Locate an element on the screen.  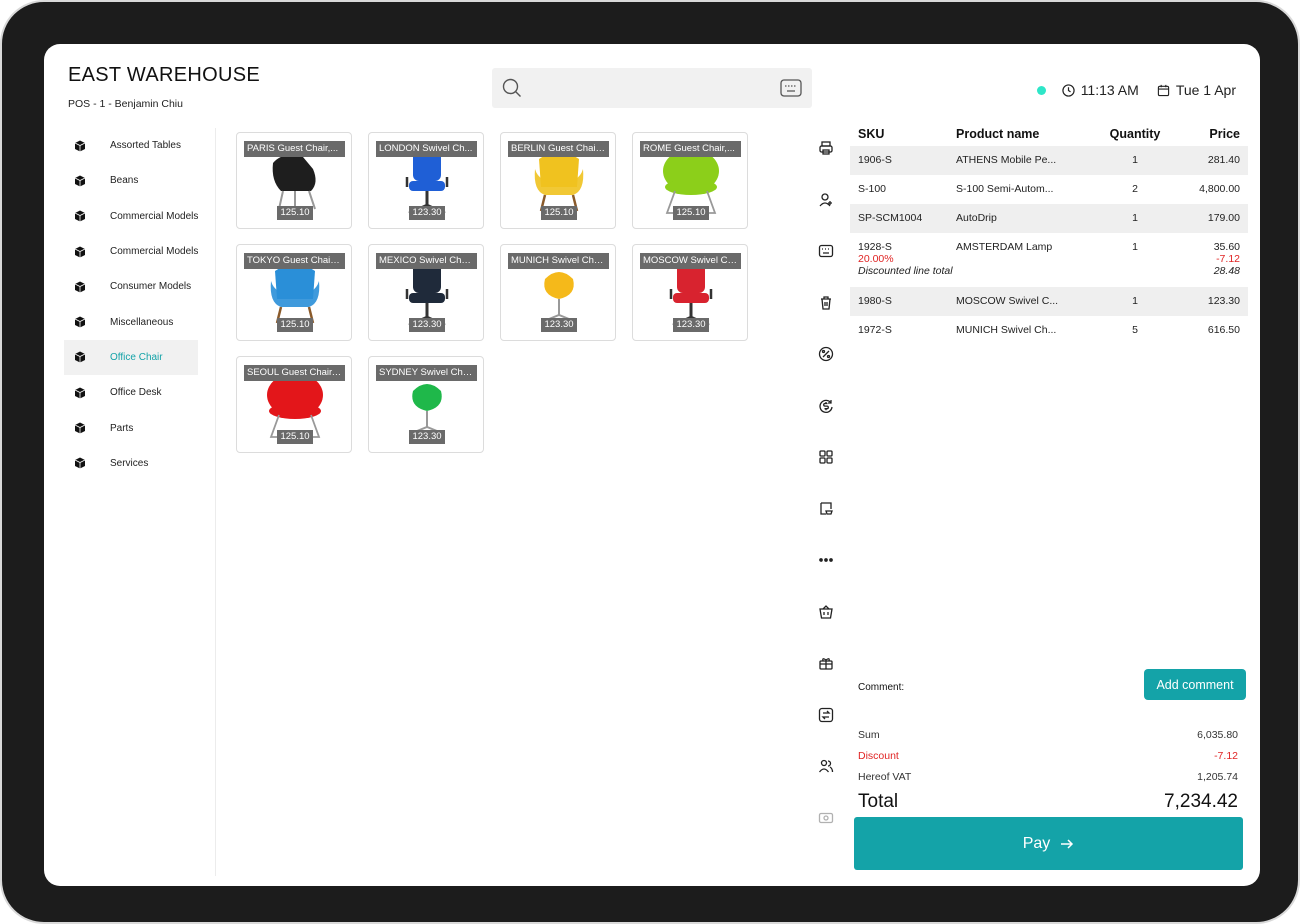
basket-icon is located at coordinates (826, 611).